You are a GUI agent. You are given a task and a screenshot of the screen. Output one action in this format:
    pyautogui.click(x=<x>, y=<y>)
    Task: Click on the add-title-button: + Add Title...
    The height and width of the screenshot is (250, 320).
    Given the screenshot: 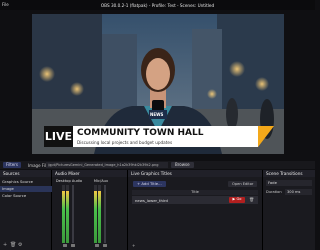 What is the action you would take?
    pyautogui.click(x=149, y=184)
    